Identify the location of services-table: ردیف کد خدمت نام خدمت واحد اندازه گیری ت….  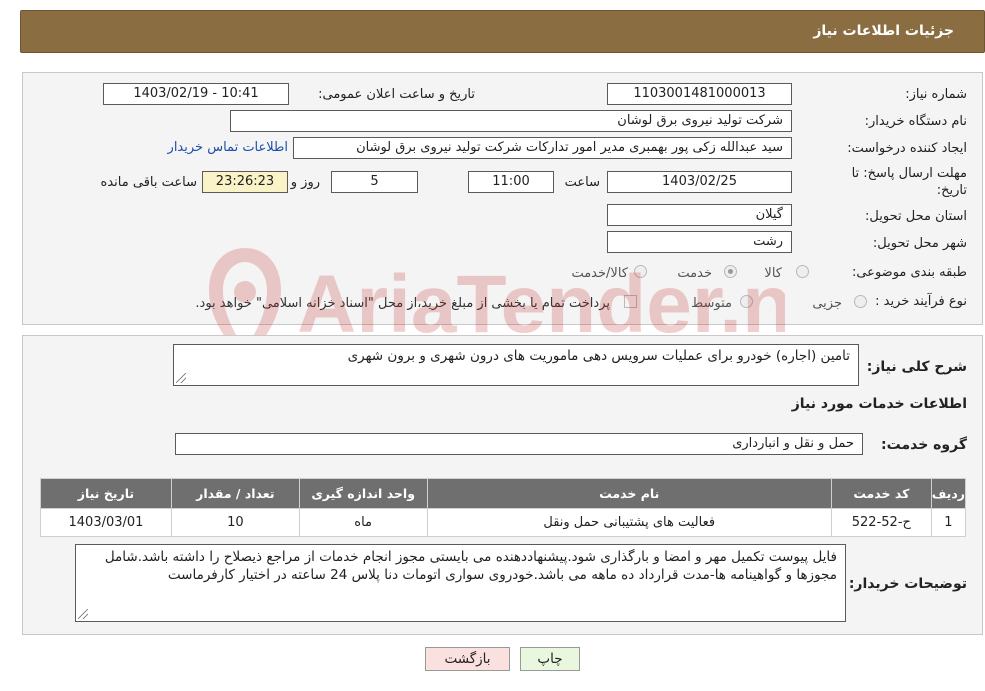
(503, 507).